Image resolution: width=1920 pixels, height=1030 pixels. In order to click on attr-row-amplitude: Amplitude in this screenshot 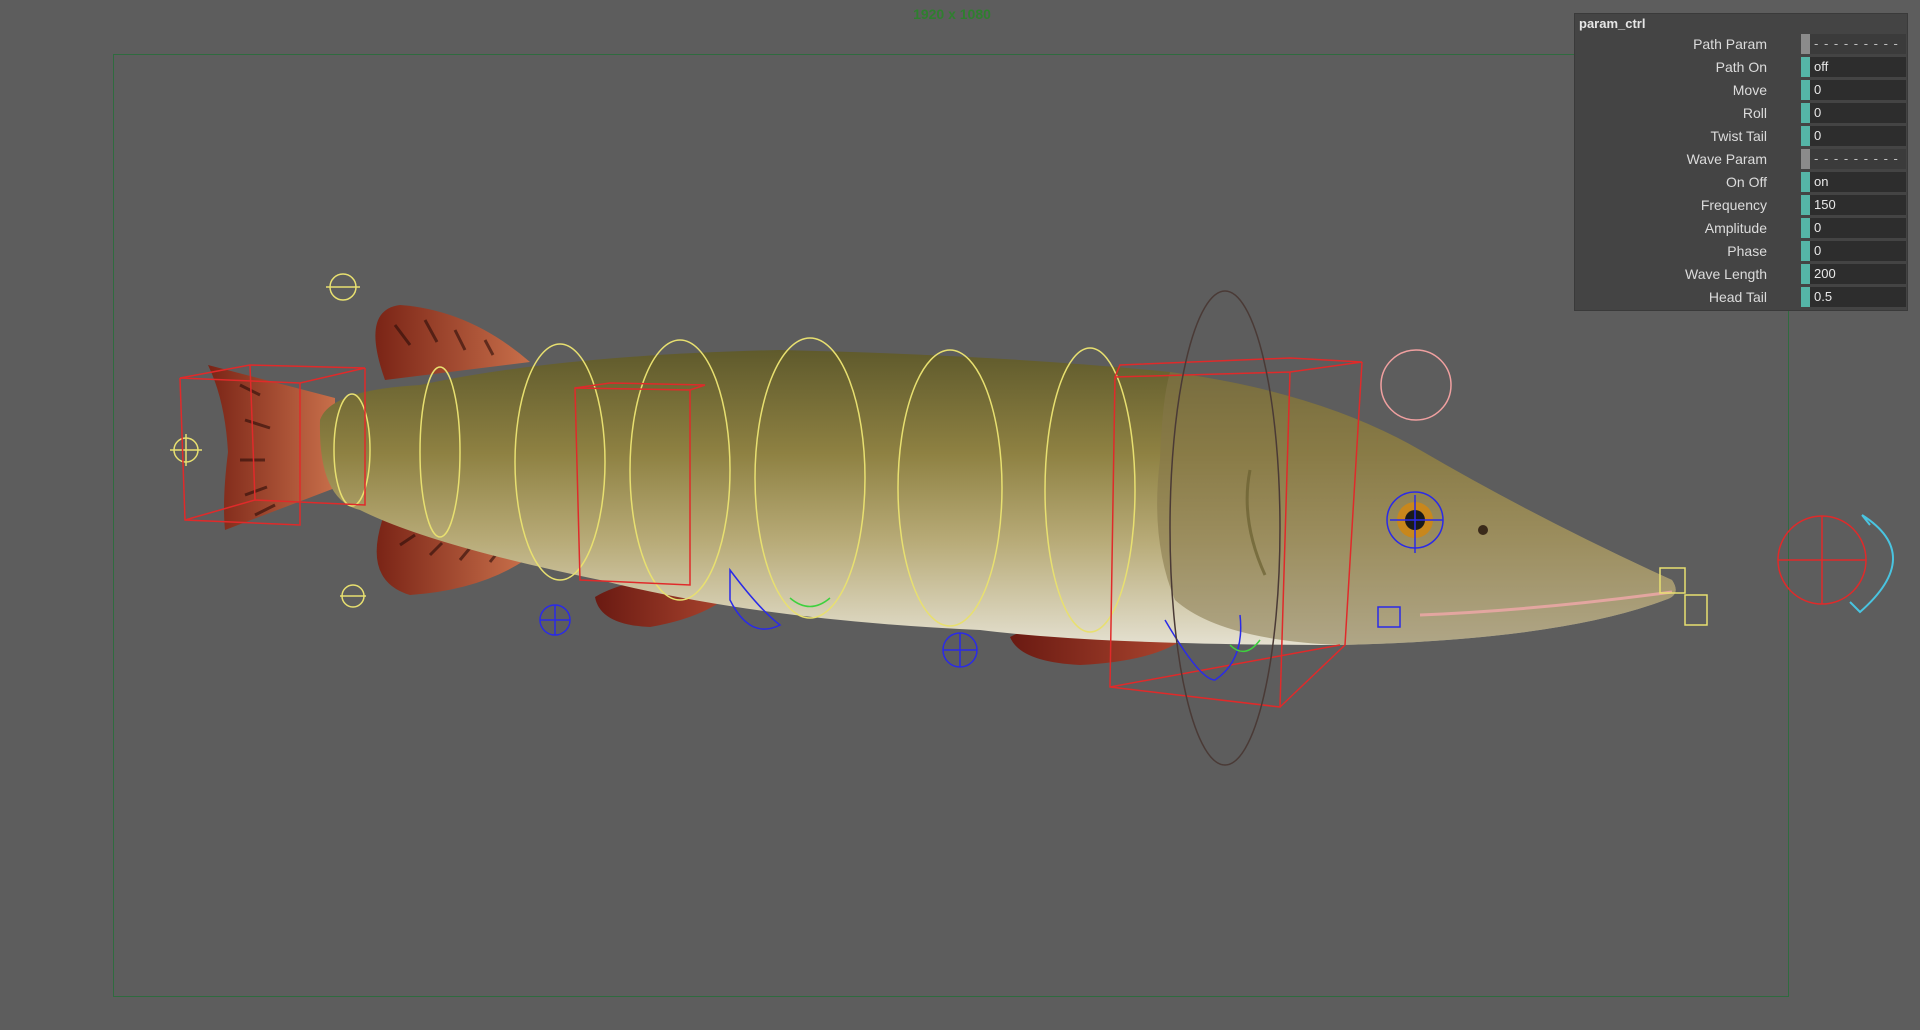, I will do `click(1742, 228)`.